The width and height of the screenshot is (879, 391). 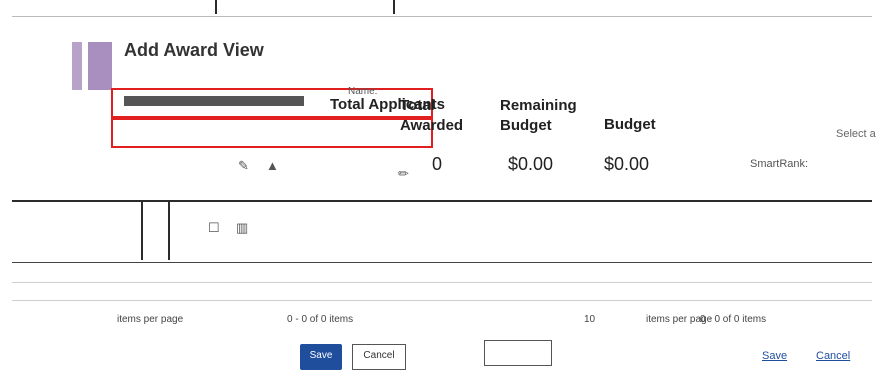 I want to click on options-button, so click(x=518, y=353).